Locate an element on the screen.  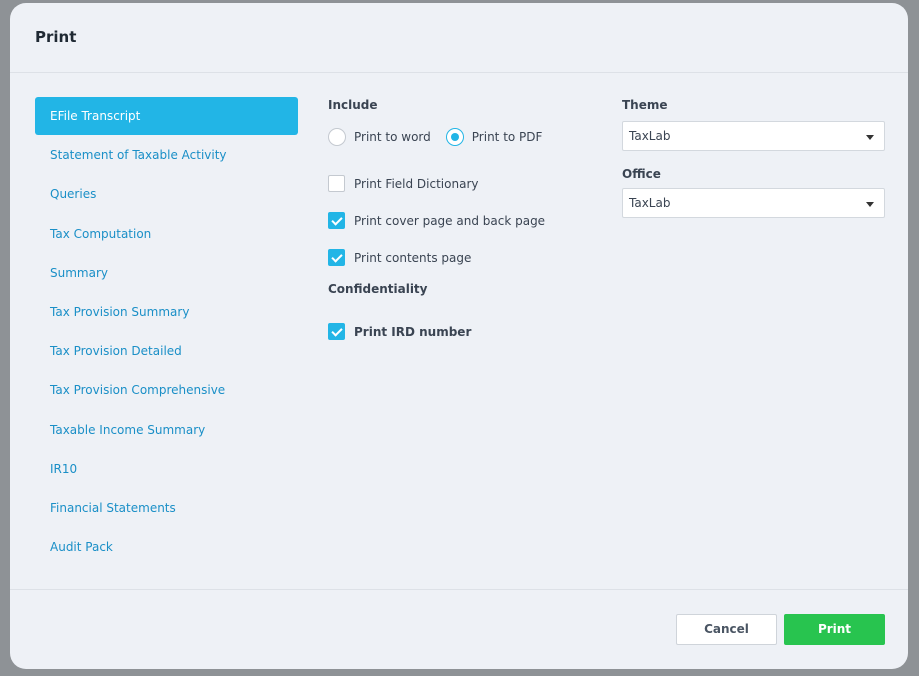
field-dictionary-label: Print Field Dictionary is located at coordinates (416, 183).